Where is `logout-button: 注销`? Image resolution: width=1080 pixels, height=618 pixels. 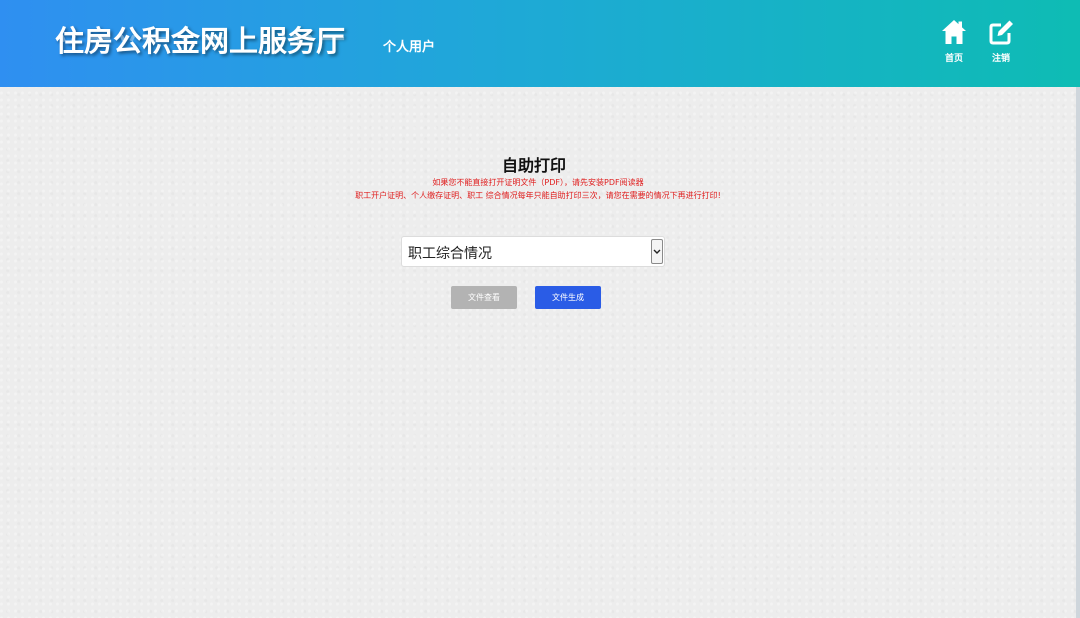
logout-button: 注销 is located at coordinates (1001, 45).